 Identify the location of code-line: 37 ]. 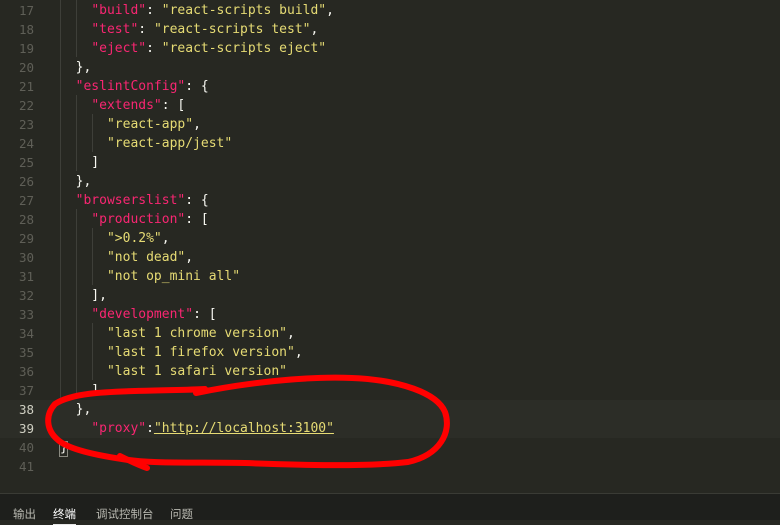
(390, 390).